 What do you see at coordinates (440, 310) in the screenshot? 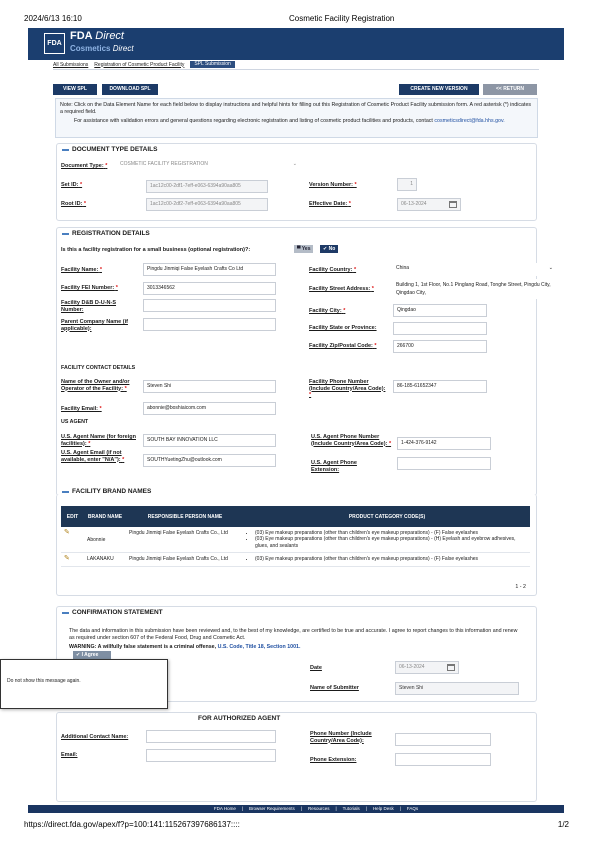
I see `city-field: Qingdao` at bounding box center [440, 310].